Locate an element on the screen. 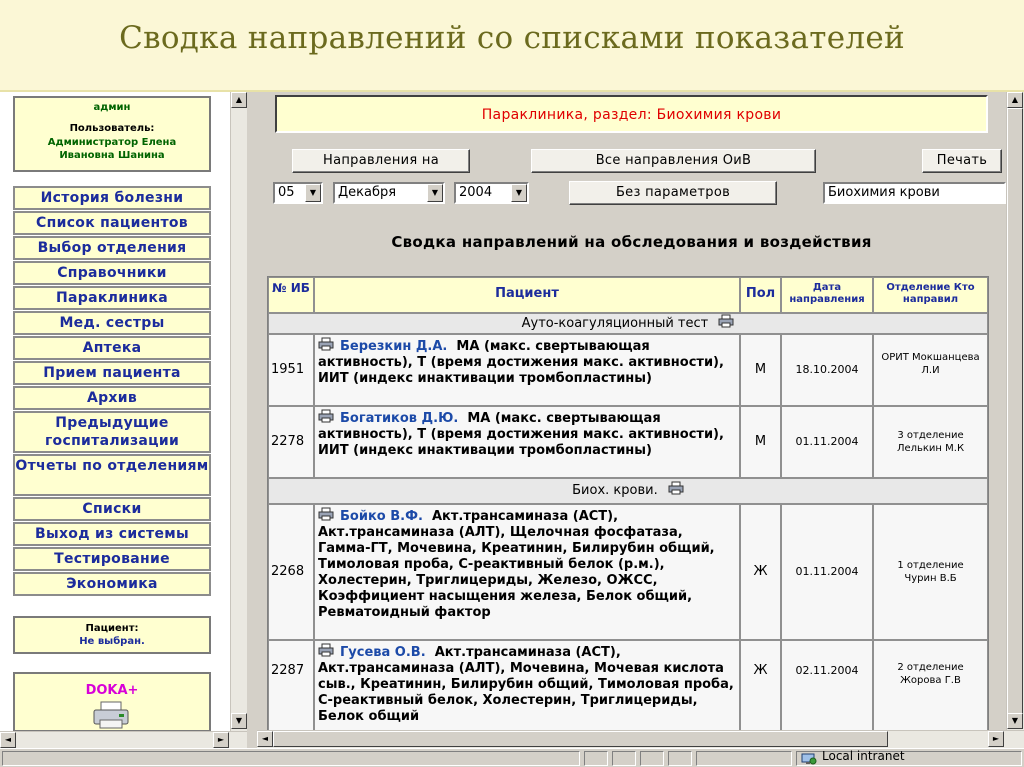 This screenshot has height=767, width=1024. section-header-title: Параклиника, раздел: Биохимия крови is located at coordinates (631, 115).